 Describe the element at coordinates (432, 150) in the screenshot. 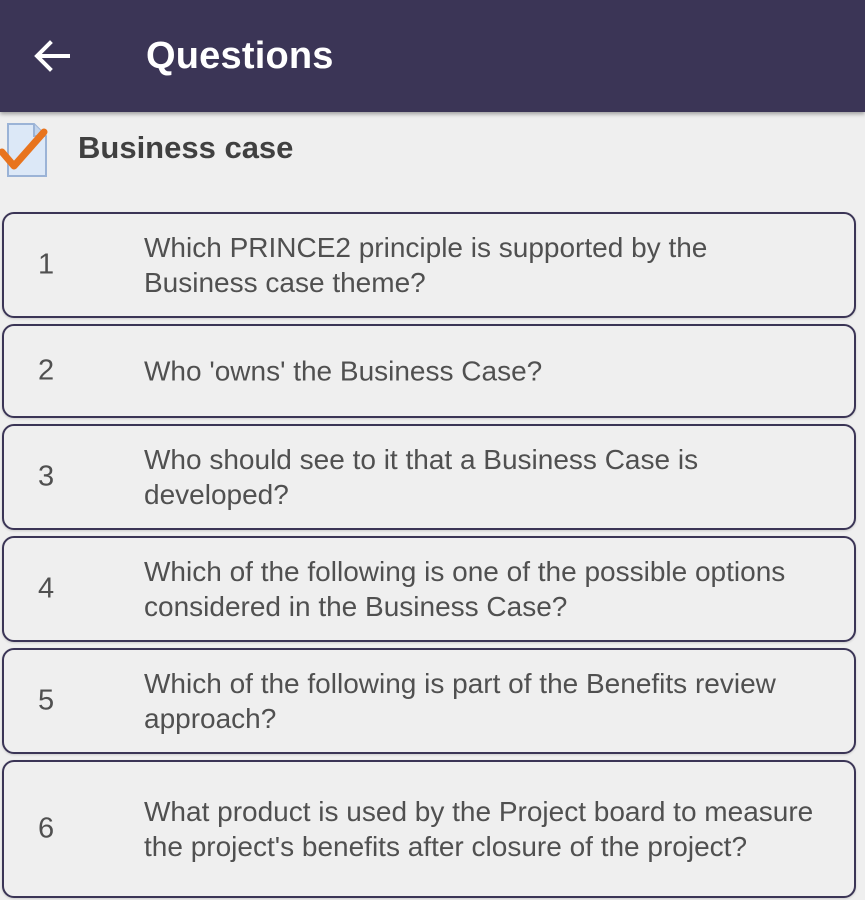

I see `section-header: Business case` at that location.